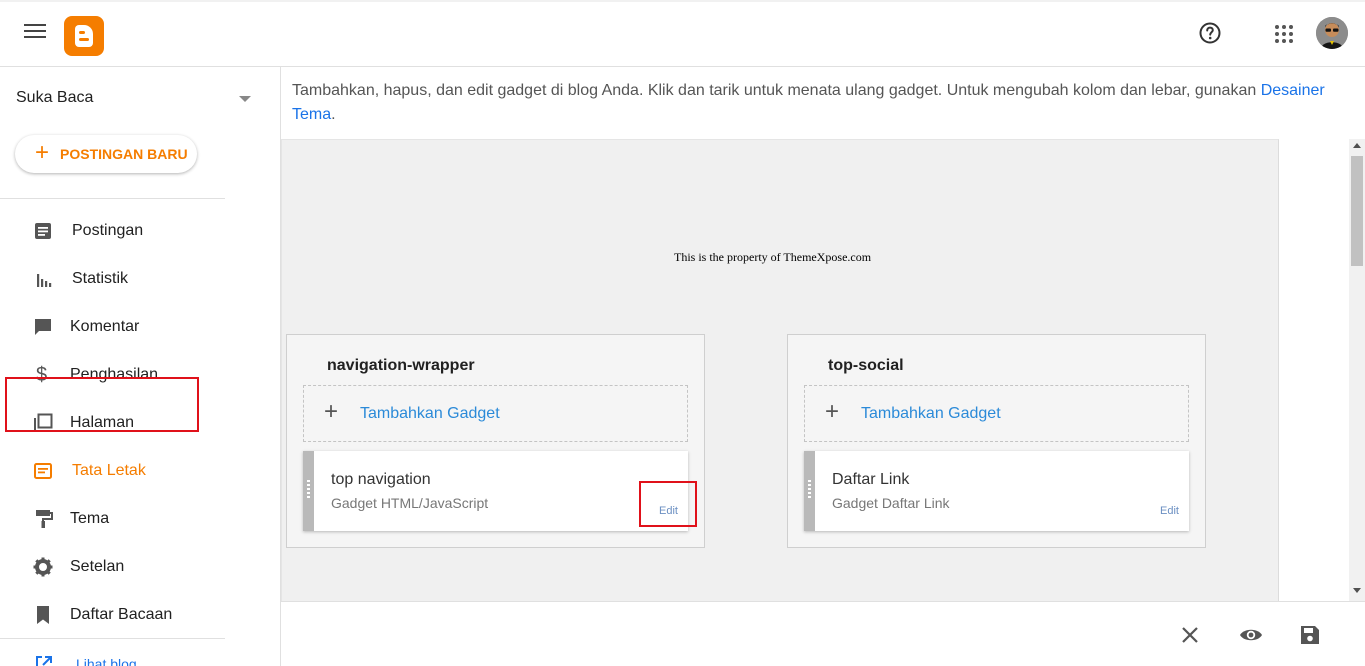 This screenshot has width=1365, height=666. What do you see at coordinates (410, 503) in the screenshot?
I see `gadget-type: Gadget HTML/JavaScript` at bounding box center [410, 503].